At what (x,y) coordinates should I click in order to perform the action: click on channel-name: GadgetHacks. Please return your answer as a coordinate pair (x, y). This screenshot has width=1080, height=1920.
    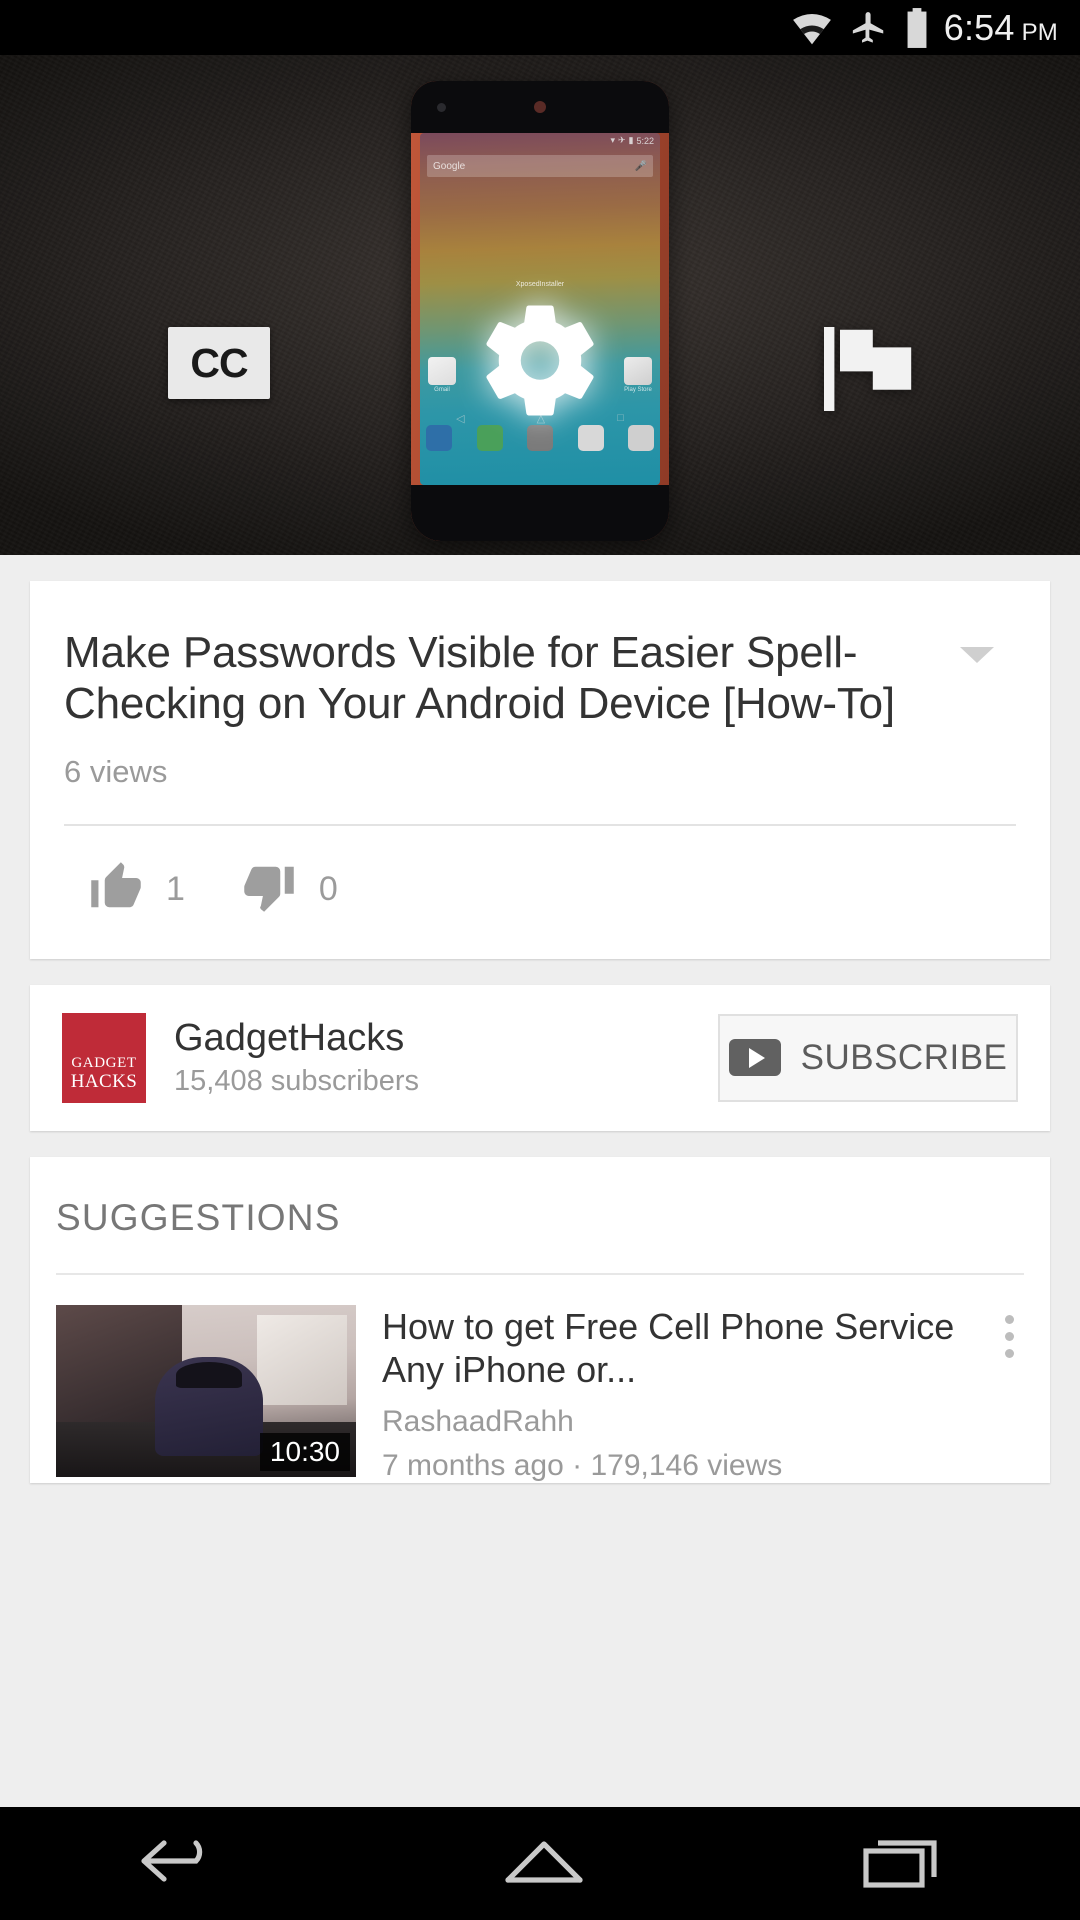
    Looking at the image, I should click on (289, 1037).